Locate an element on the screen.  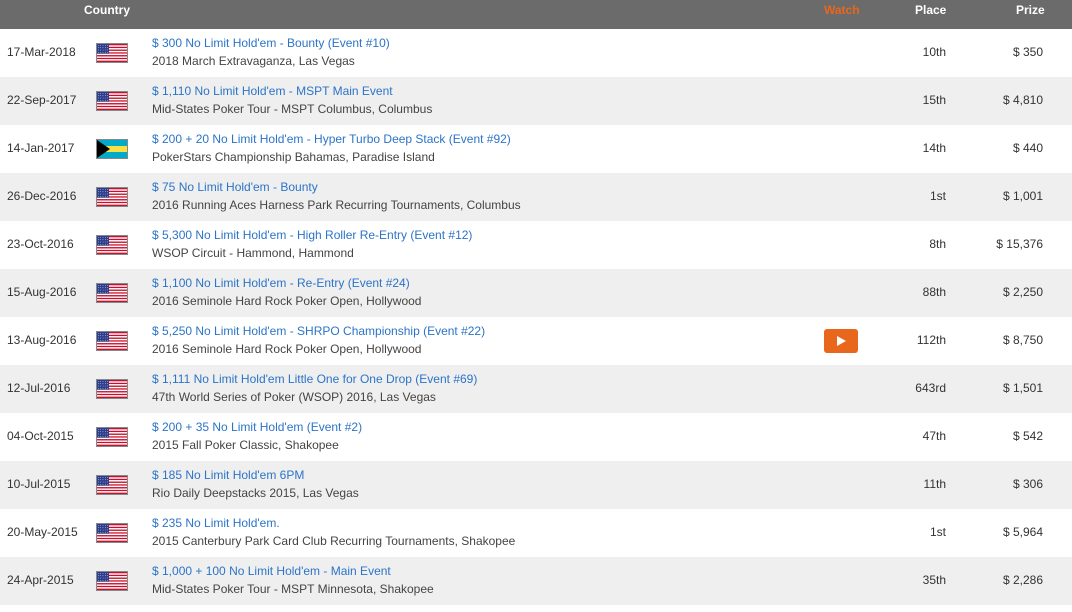
result-date: 20-May-2015 is located at coordinates (42, 532).